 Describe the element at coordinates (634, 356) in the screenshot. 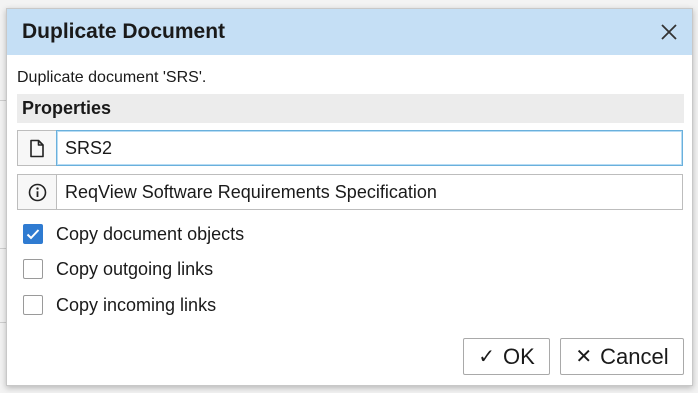

I see `cancel-button-label: Cancel` at that location.